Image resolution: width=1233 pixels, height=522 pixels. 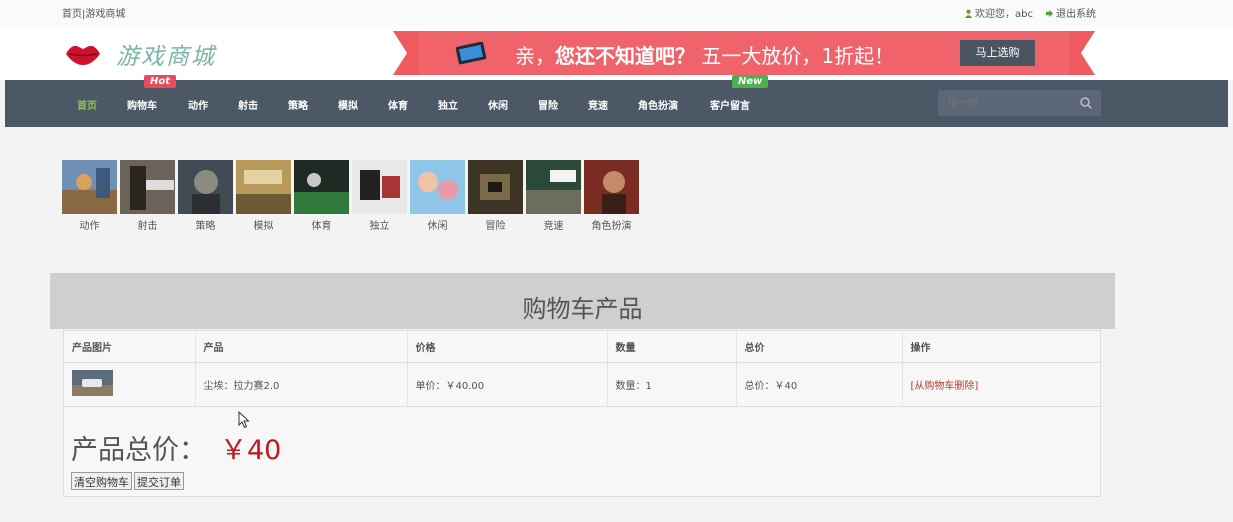 I want to click on lips-logo-icon, so click(x=83, y=55).